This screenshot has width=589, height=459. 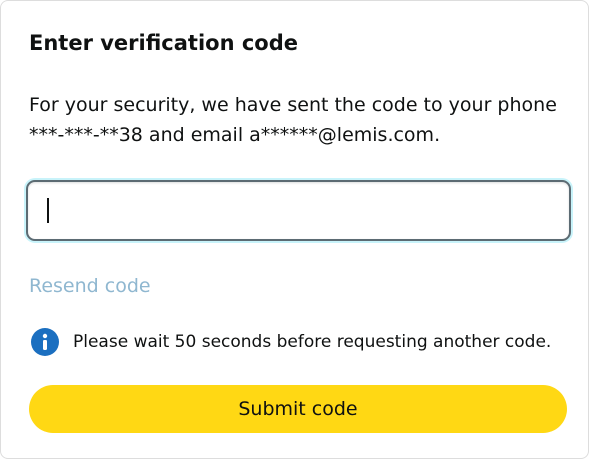 What do you see at coordinates (298, 409) in the screenshot?
I see `submit-code-button: Submit code` at bounding box center [298, 409].